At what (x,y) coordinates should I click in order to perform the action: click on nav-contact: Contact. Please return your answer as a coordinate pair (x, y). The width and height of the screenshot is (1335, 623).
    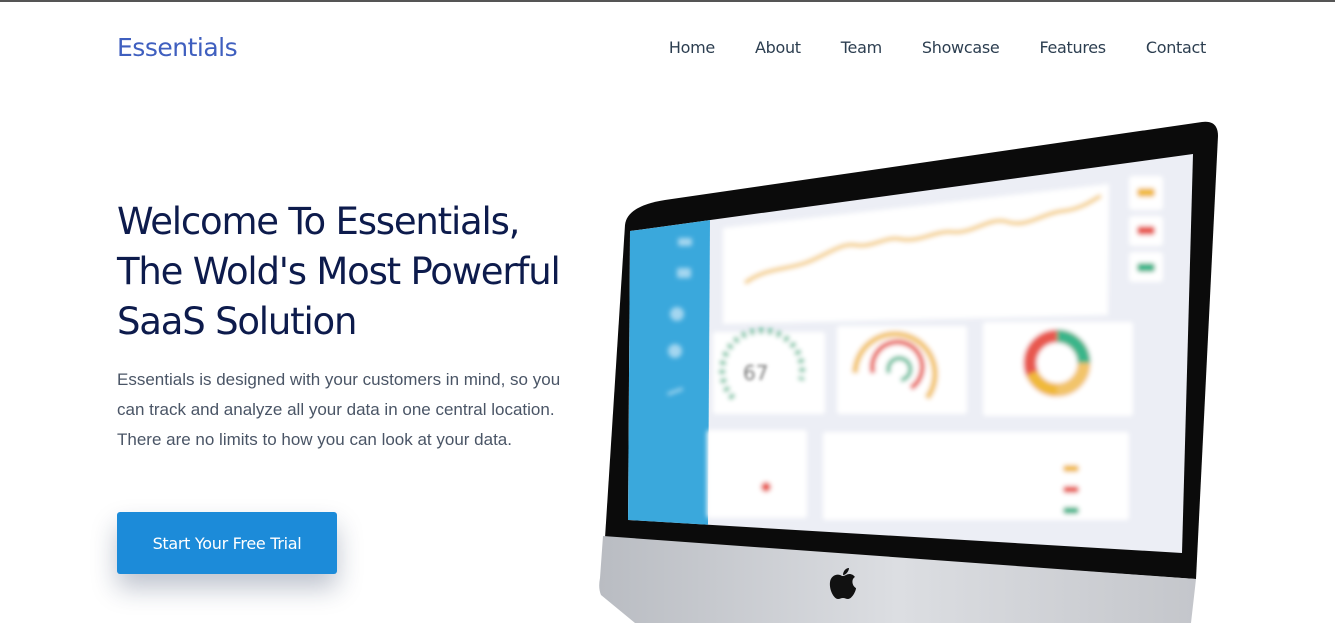
    Looking at the image, I should click on (1176, 47).